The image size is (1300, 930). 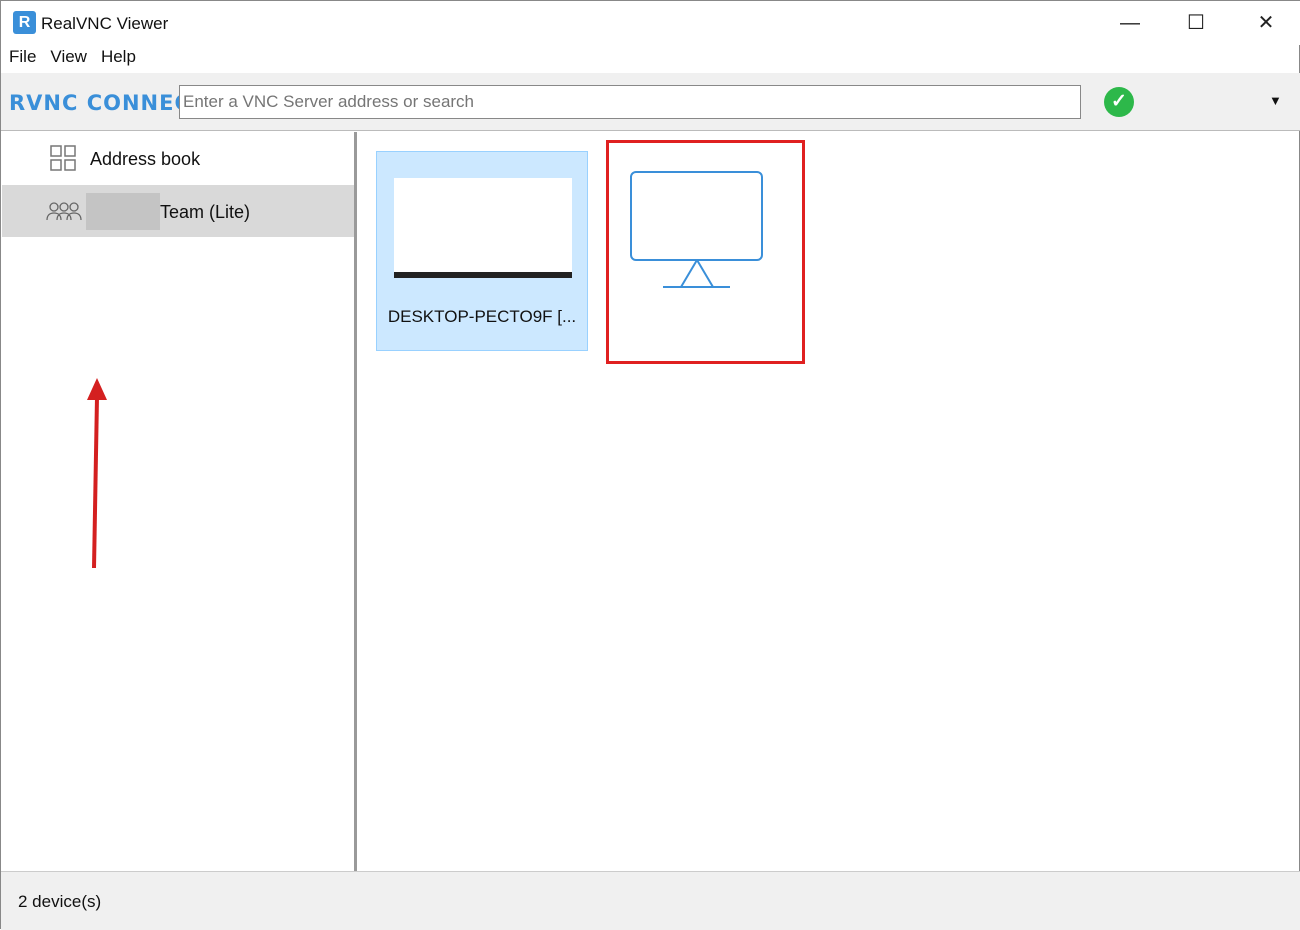 I want to click on menu-help: Help, so click(x=118, y=60).